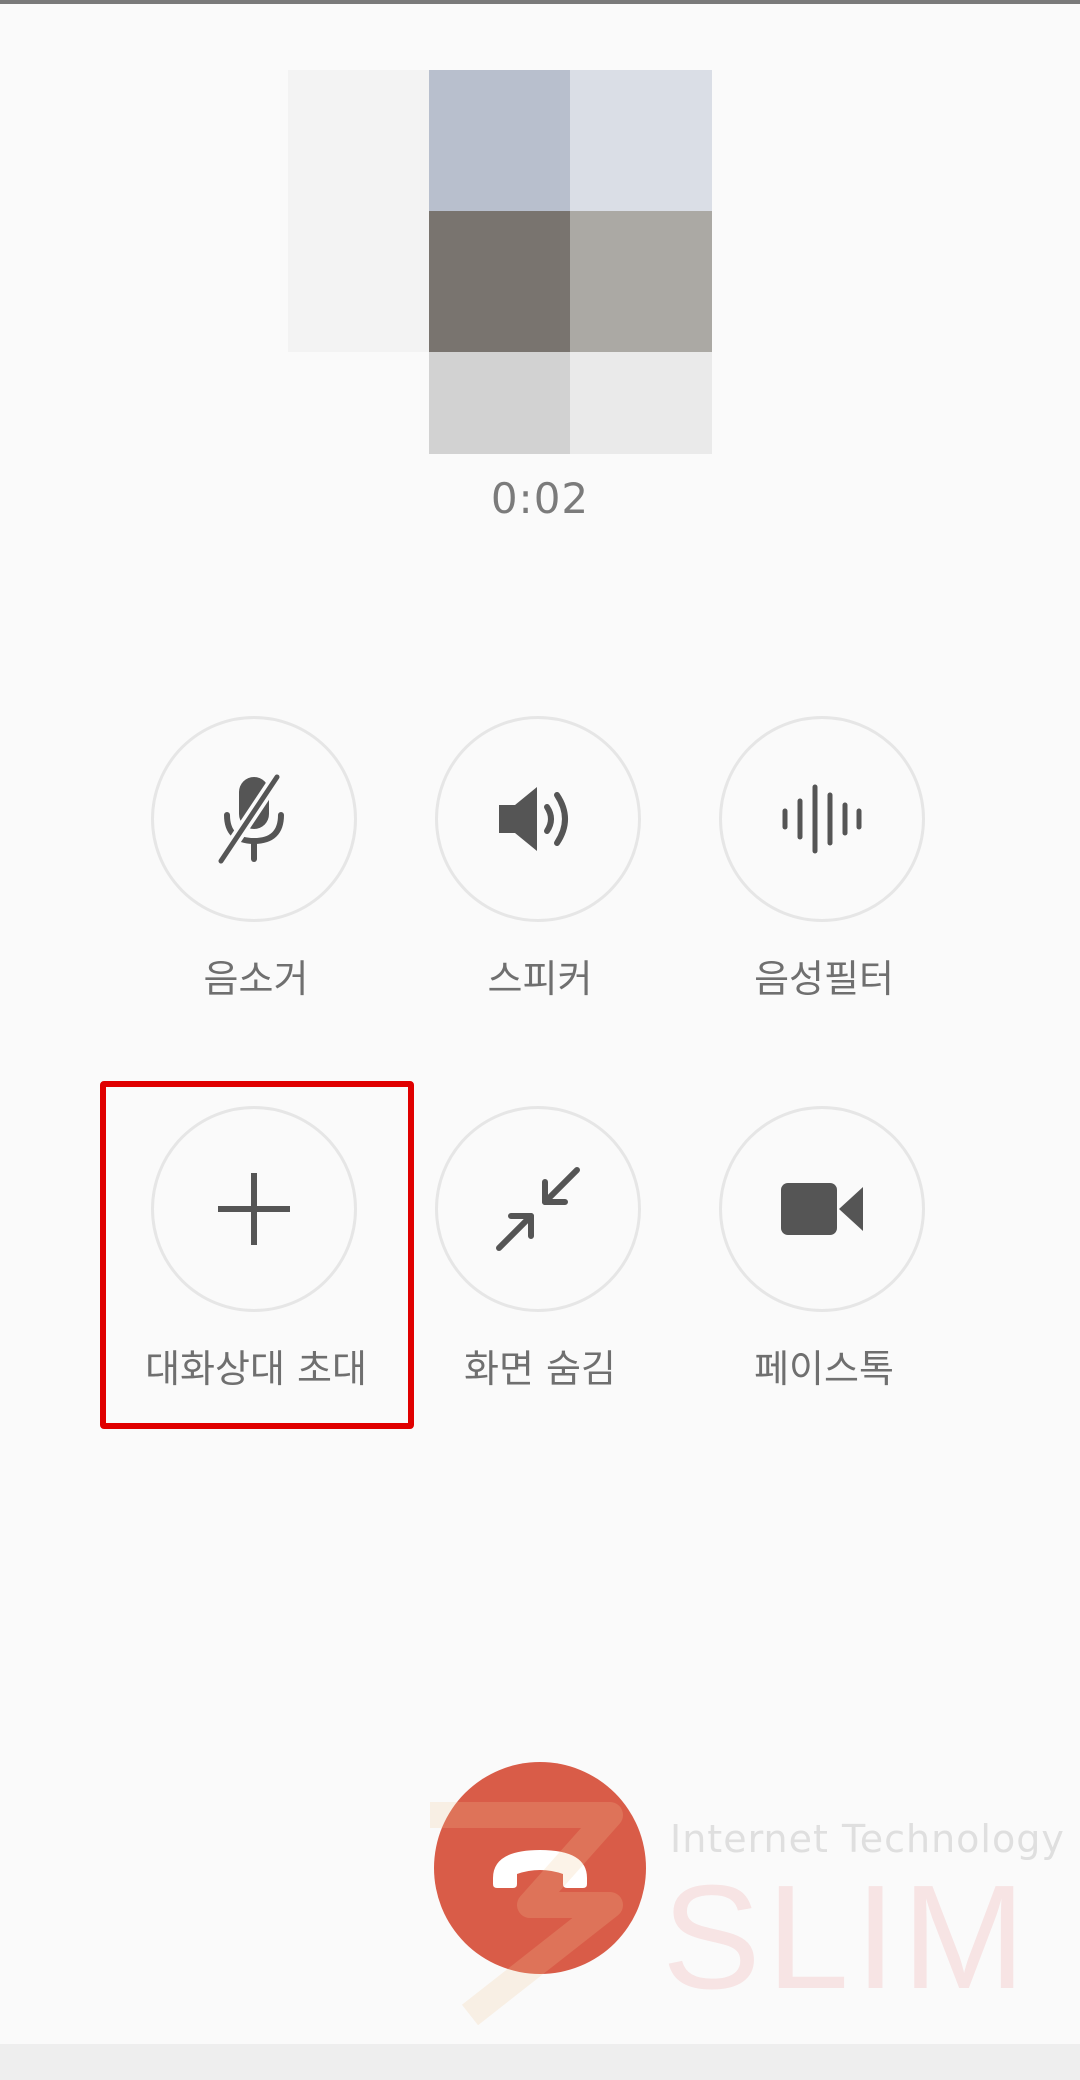 The height and width of the screenshot is (2080, 1080). I want to click on speaker-icon, so click(533, 819).